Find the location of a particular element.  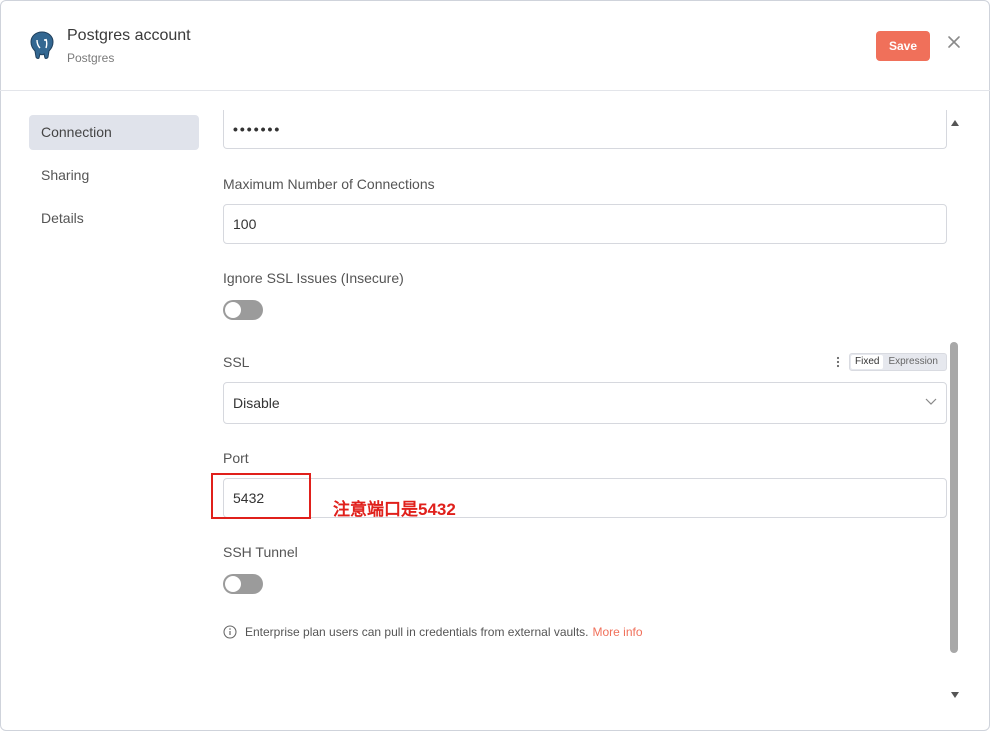

mode-fixed-option: Fixed is located at coordinates (867, 362).